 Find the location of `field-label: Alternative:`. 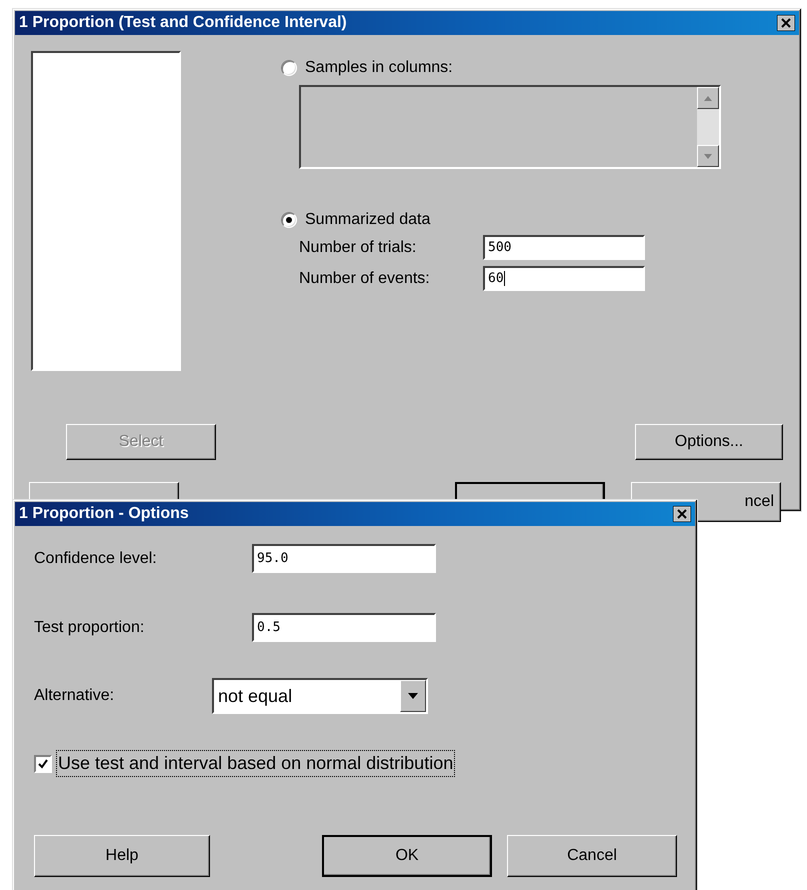

field-label: Alternative: is located at coordinates (75, 696).